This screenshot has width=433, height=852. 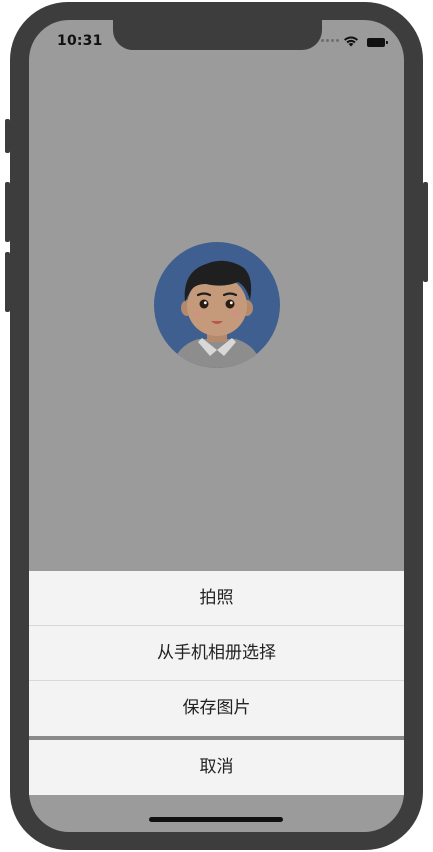 What do you see at coordinates (377, 42) in the screenshot?
I see `battery-icon` at bounding box center [377, 42].